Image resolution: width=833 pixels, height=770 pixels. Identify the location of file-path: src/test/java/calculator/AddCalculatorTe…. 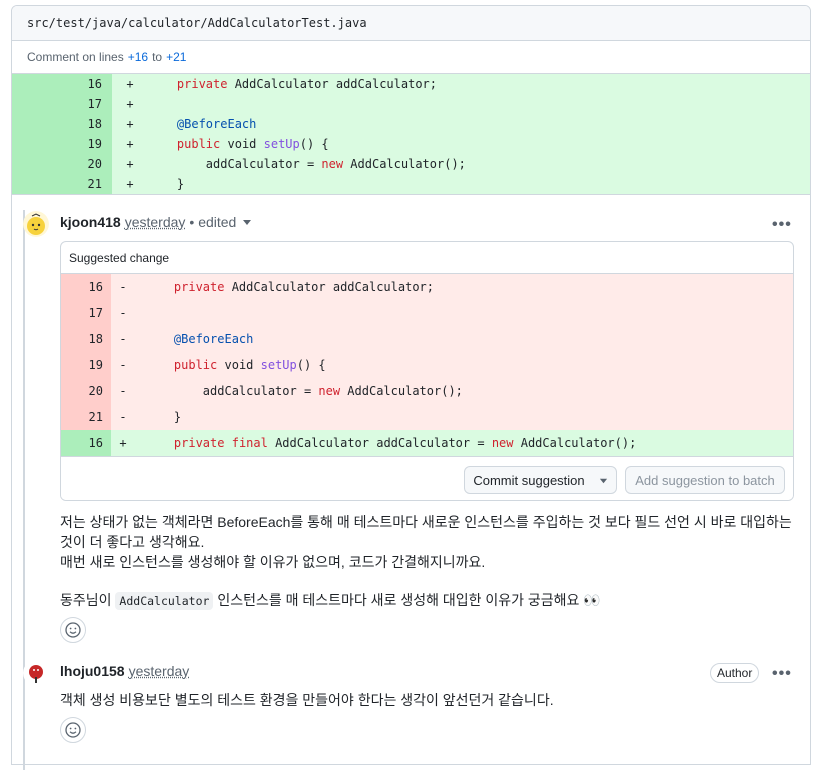
(197, 23).